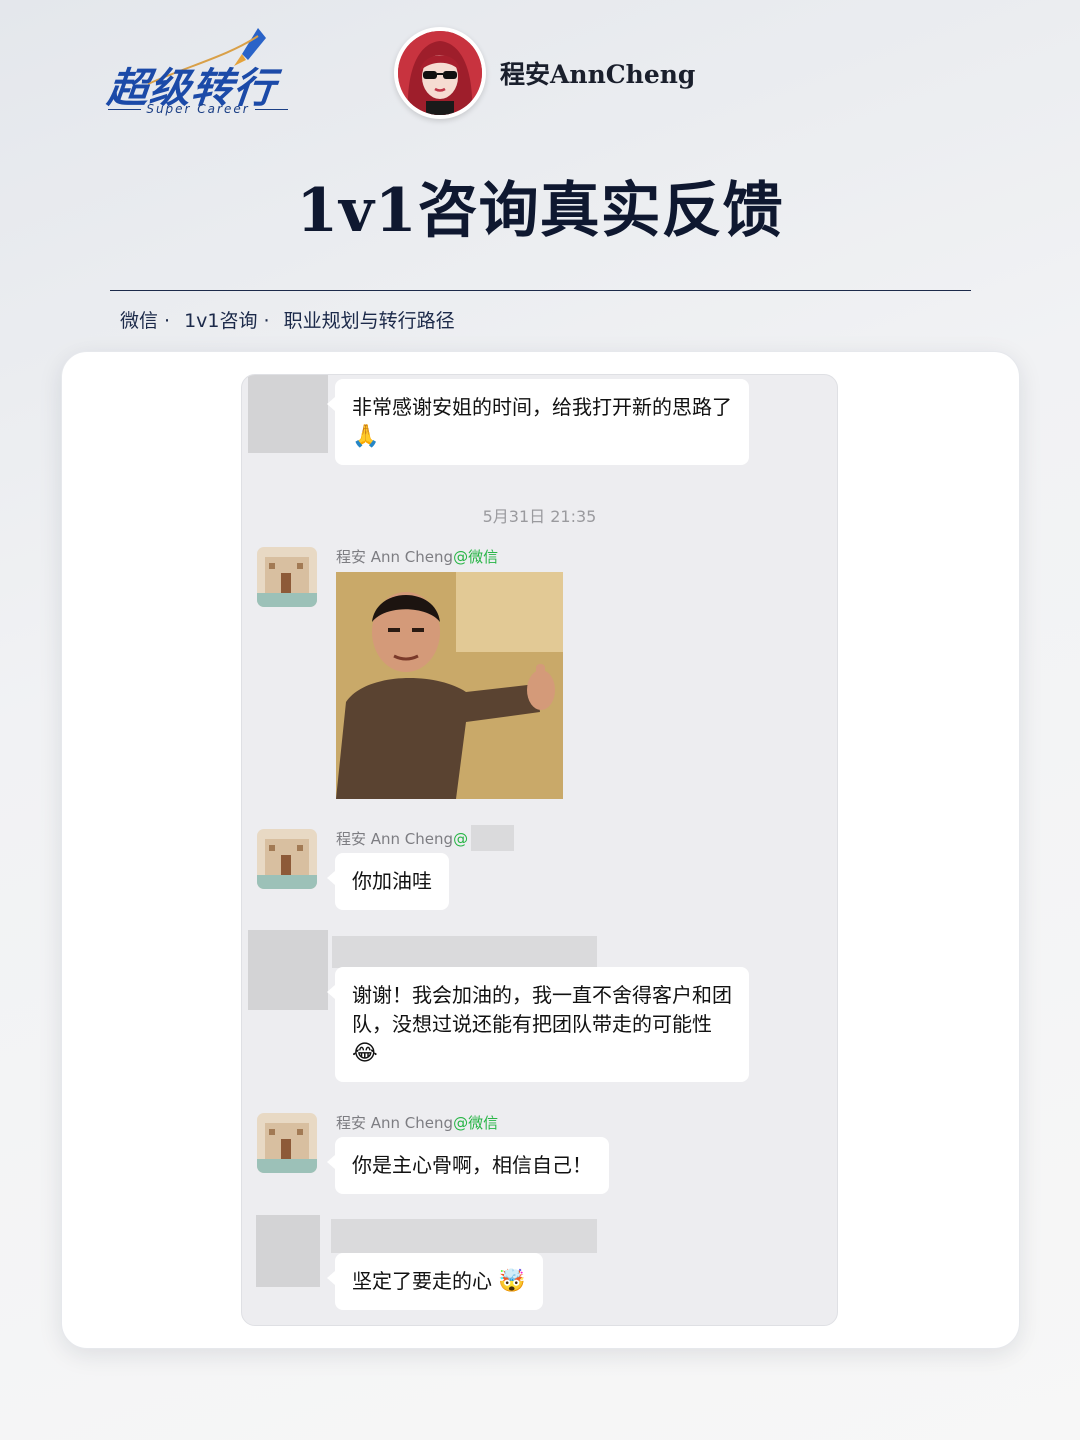 The width and height of the screenshot is (1080, 1440). Describe the element at coordinates (512, 1281) in the screenshot. I see `mind-blown-icon: 🤯` at that location.